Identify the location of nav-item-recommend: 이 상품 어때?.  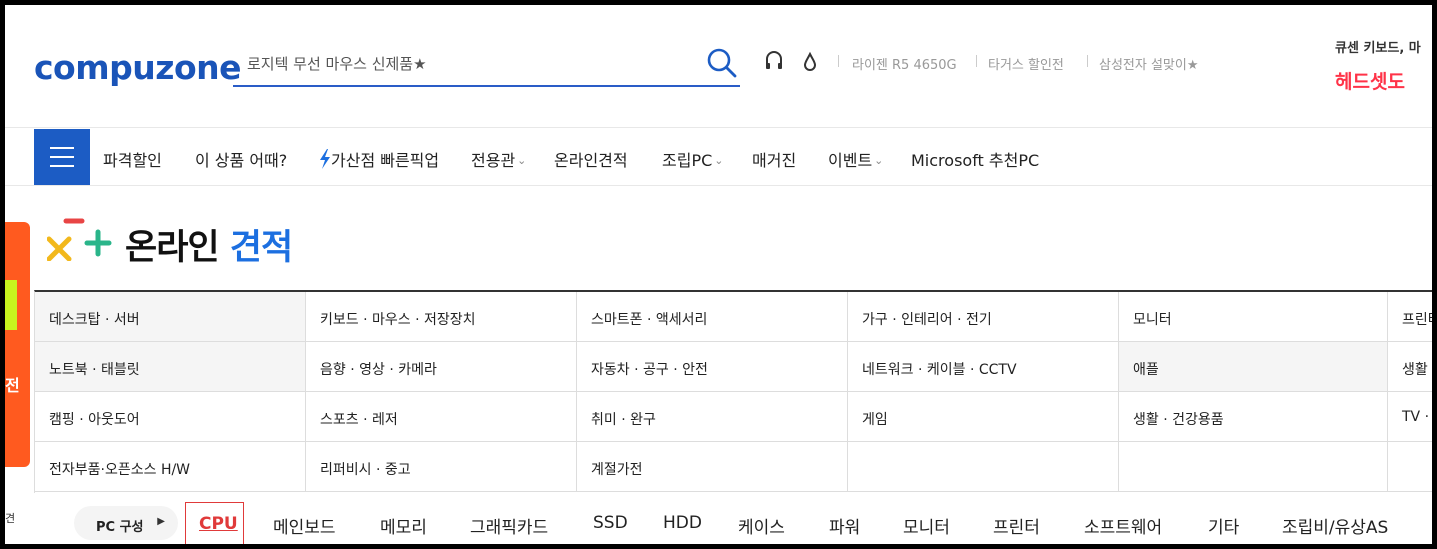
(241, 159).